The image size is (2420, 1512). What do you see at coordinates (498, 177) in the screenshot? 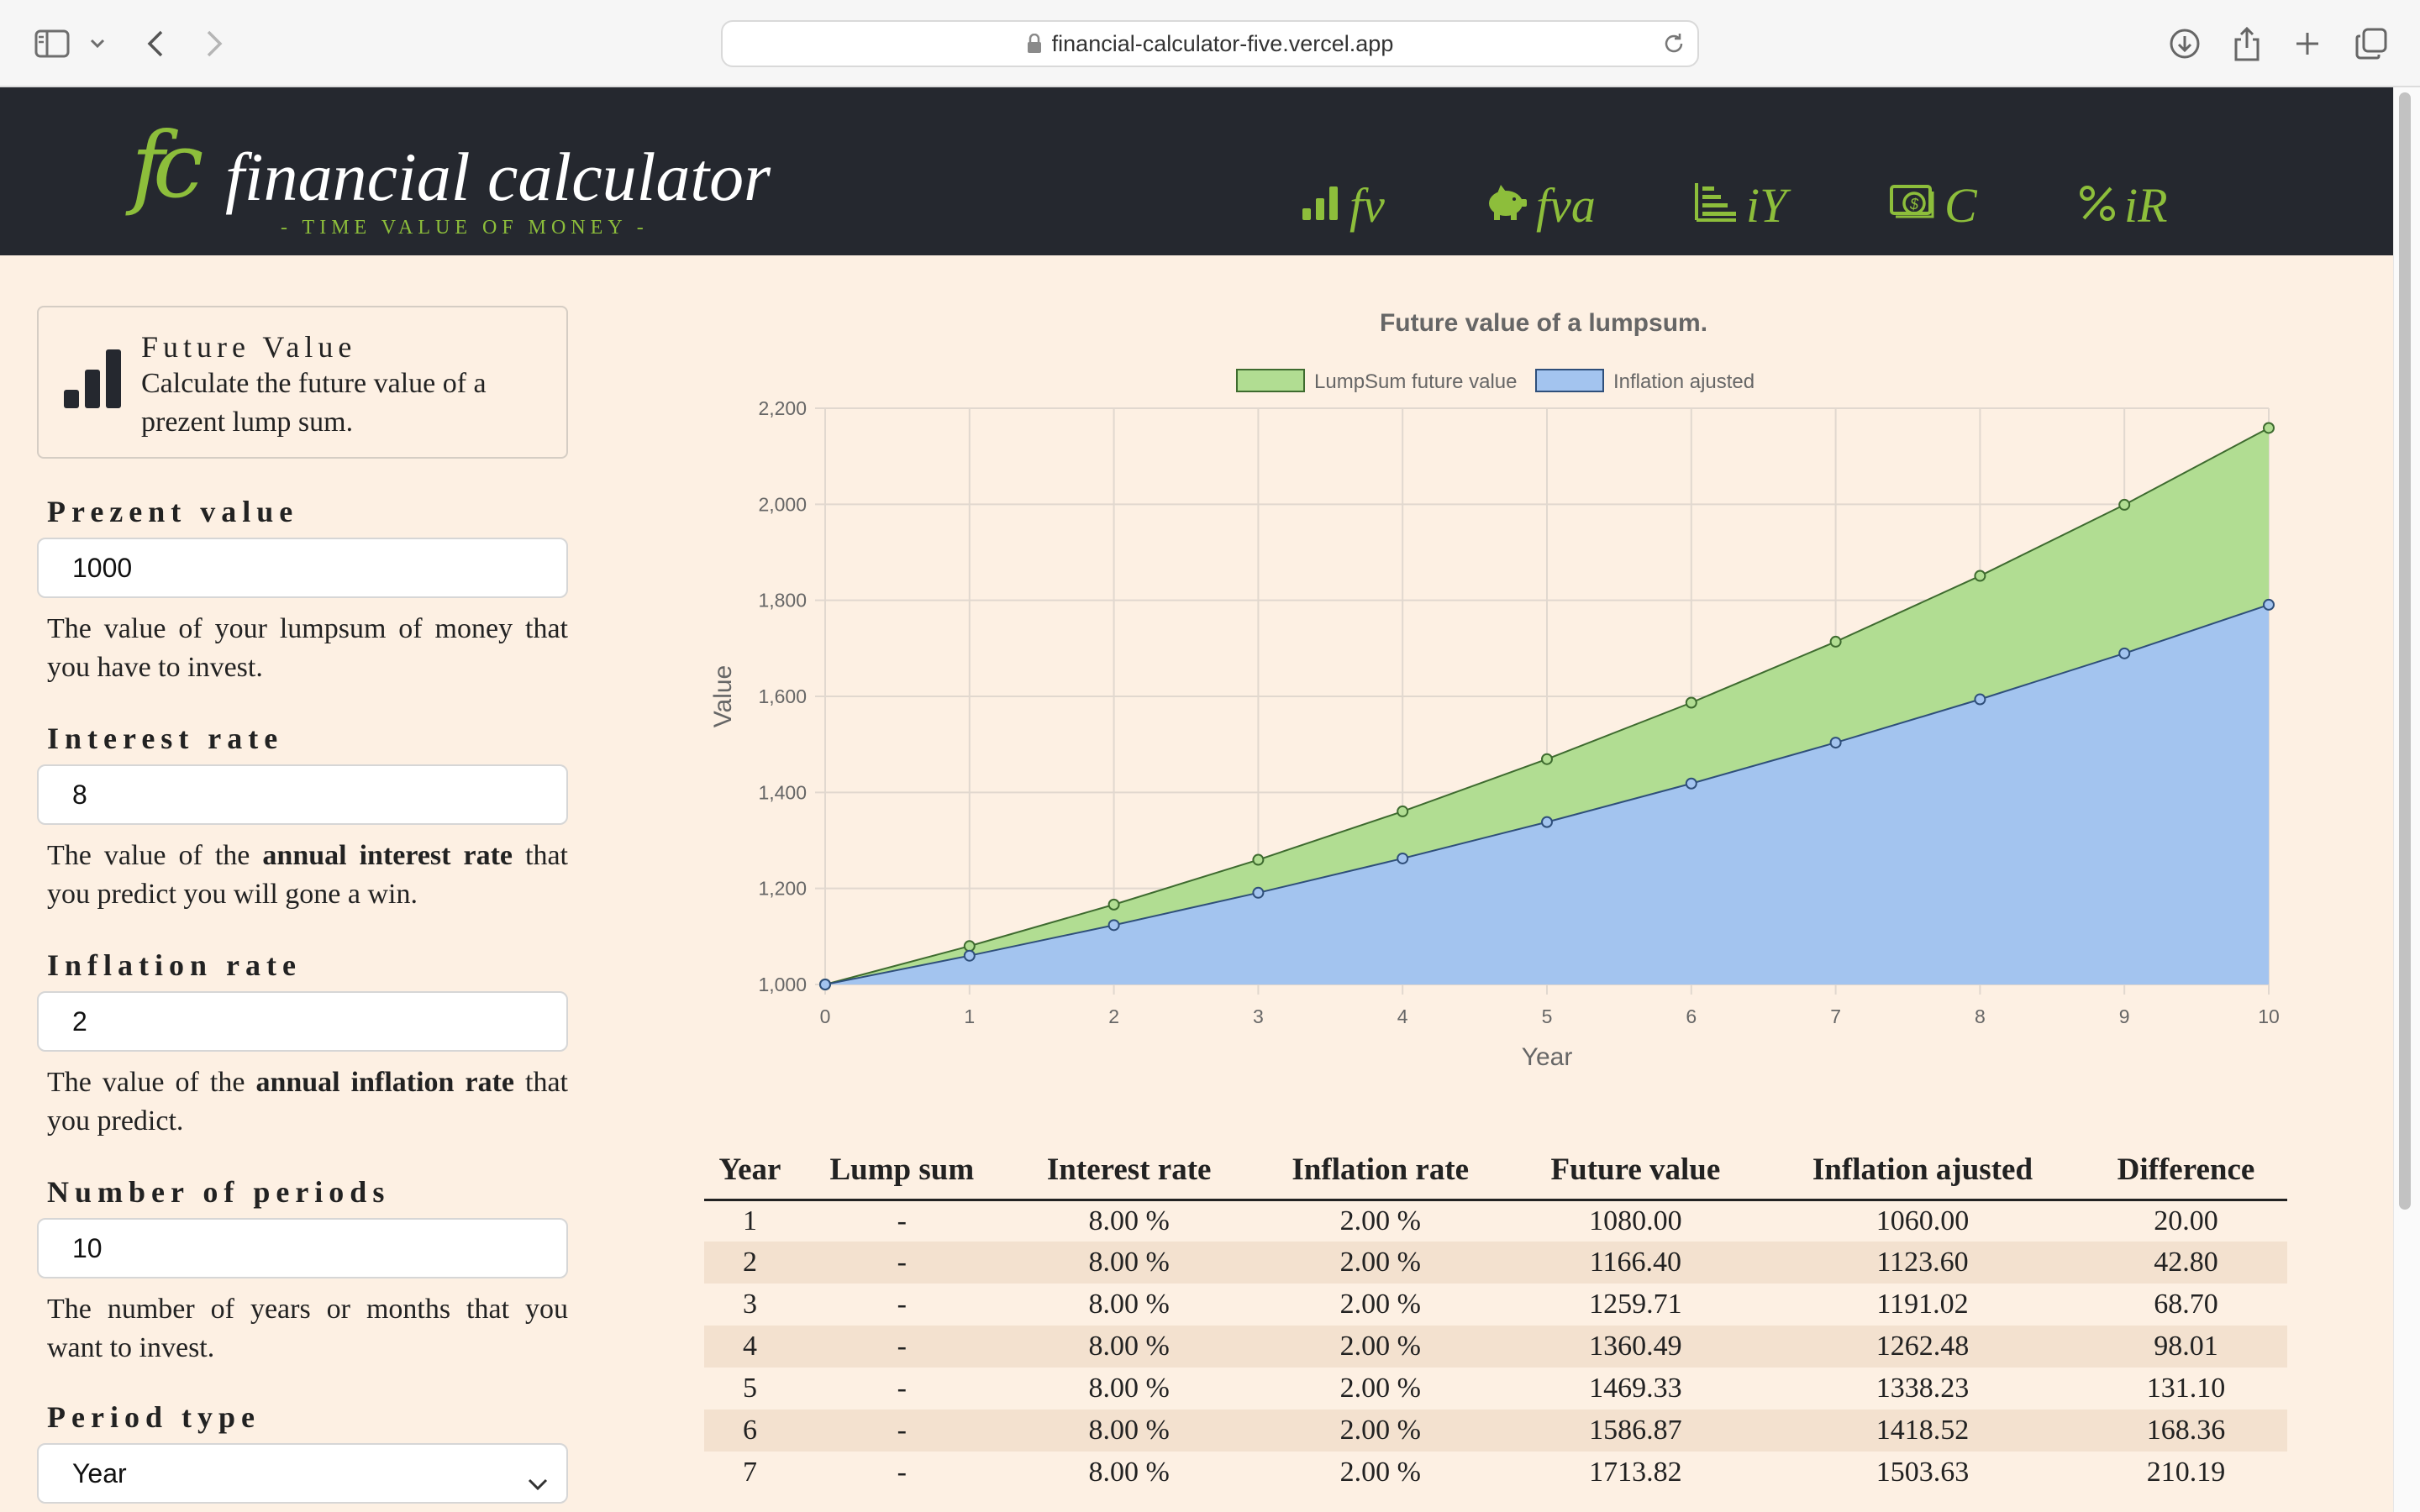
I see `logo-title: financial calculator` at bounding box center [498, 177].